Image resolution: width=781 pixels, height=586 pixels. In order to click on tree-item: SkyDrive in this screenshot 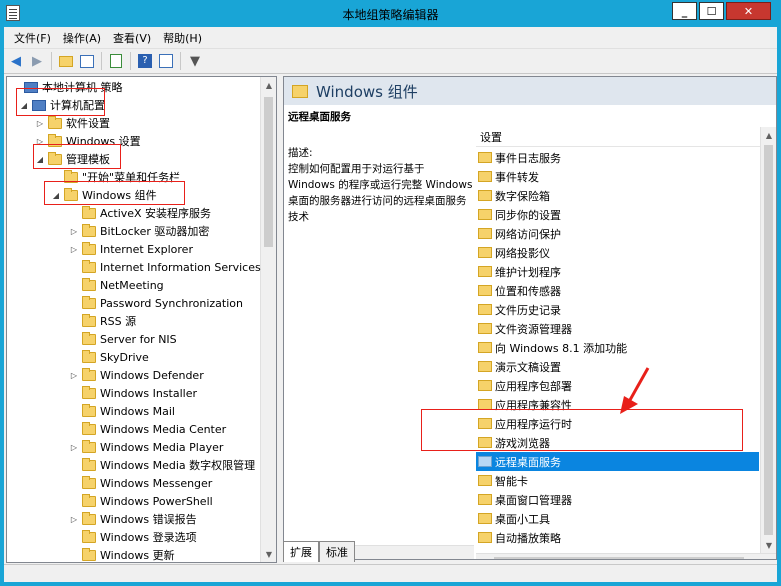, I will do `click(109, 357)`.